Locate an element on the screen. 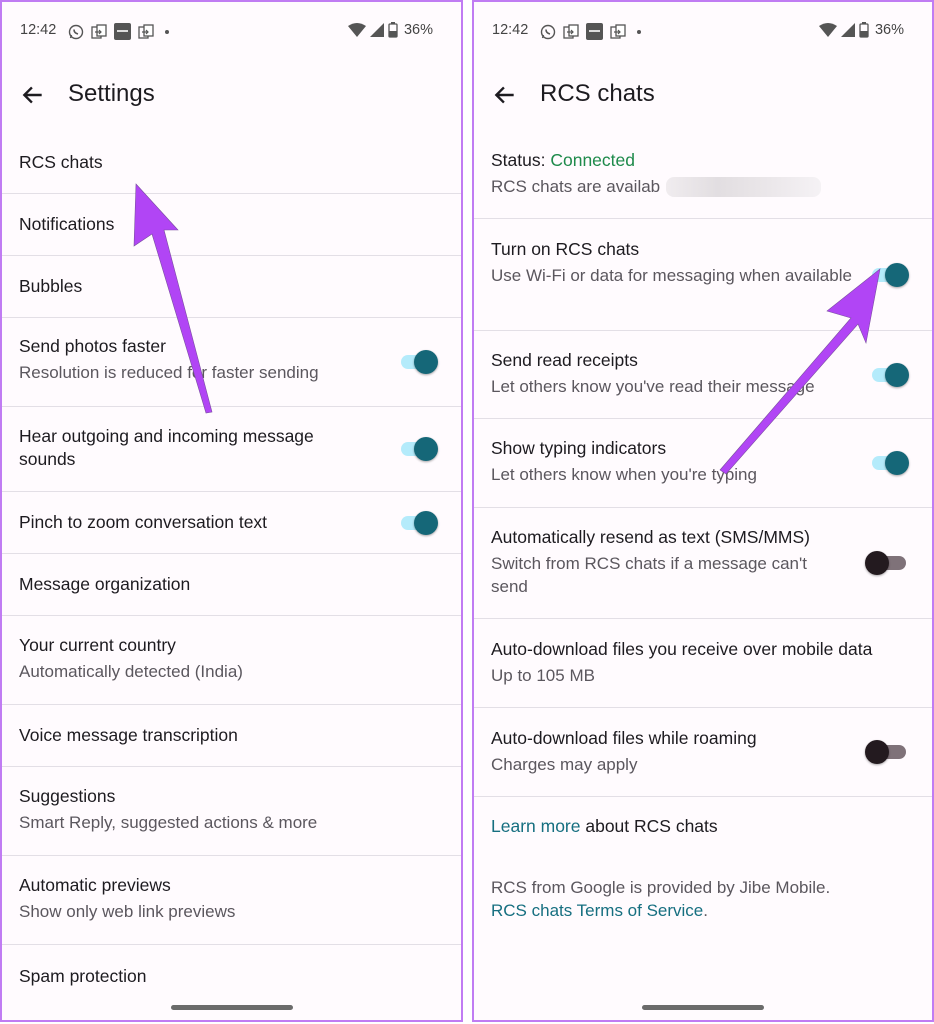 The height and width of the screenshot is (1024, 934). settings-item-rcs-chats: RCS chats is located at coordinates (231, 163).